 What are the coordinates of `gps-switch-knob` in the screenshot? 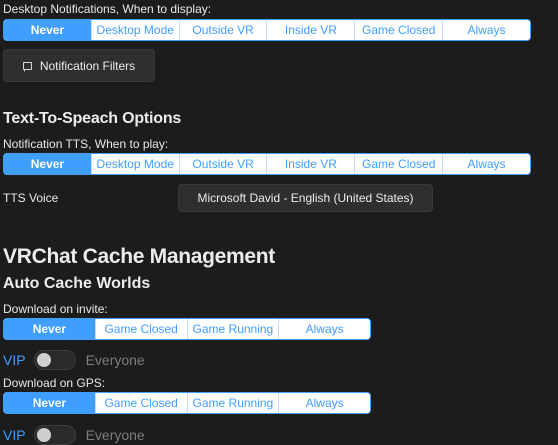 It's located at (43, 435).